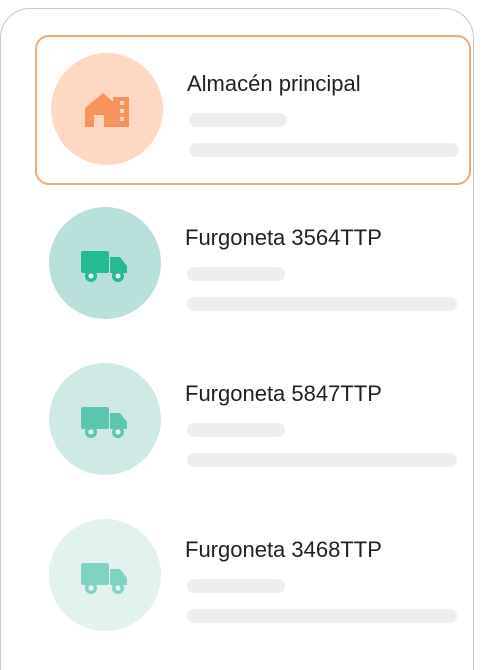 The image size is (486, 670). I want to click on item-title: Furgoneta 3468TTP, so click(283, 549).